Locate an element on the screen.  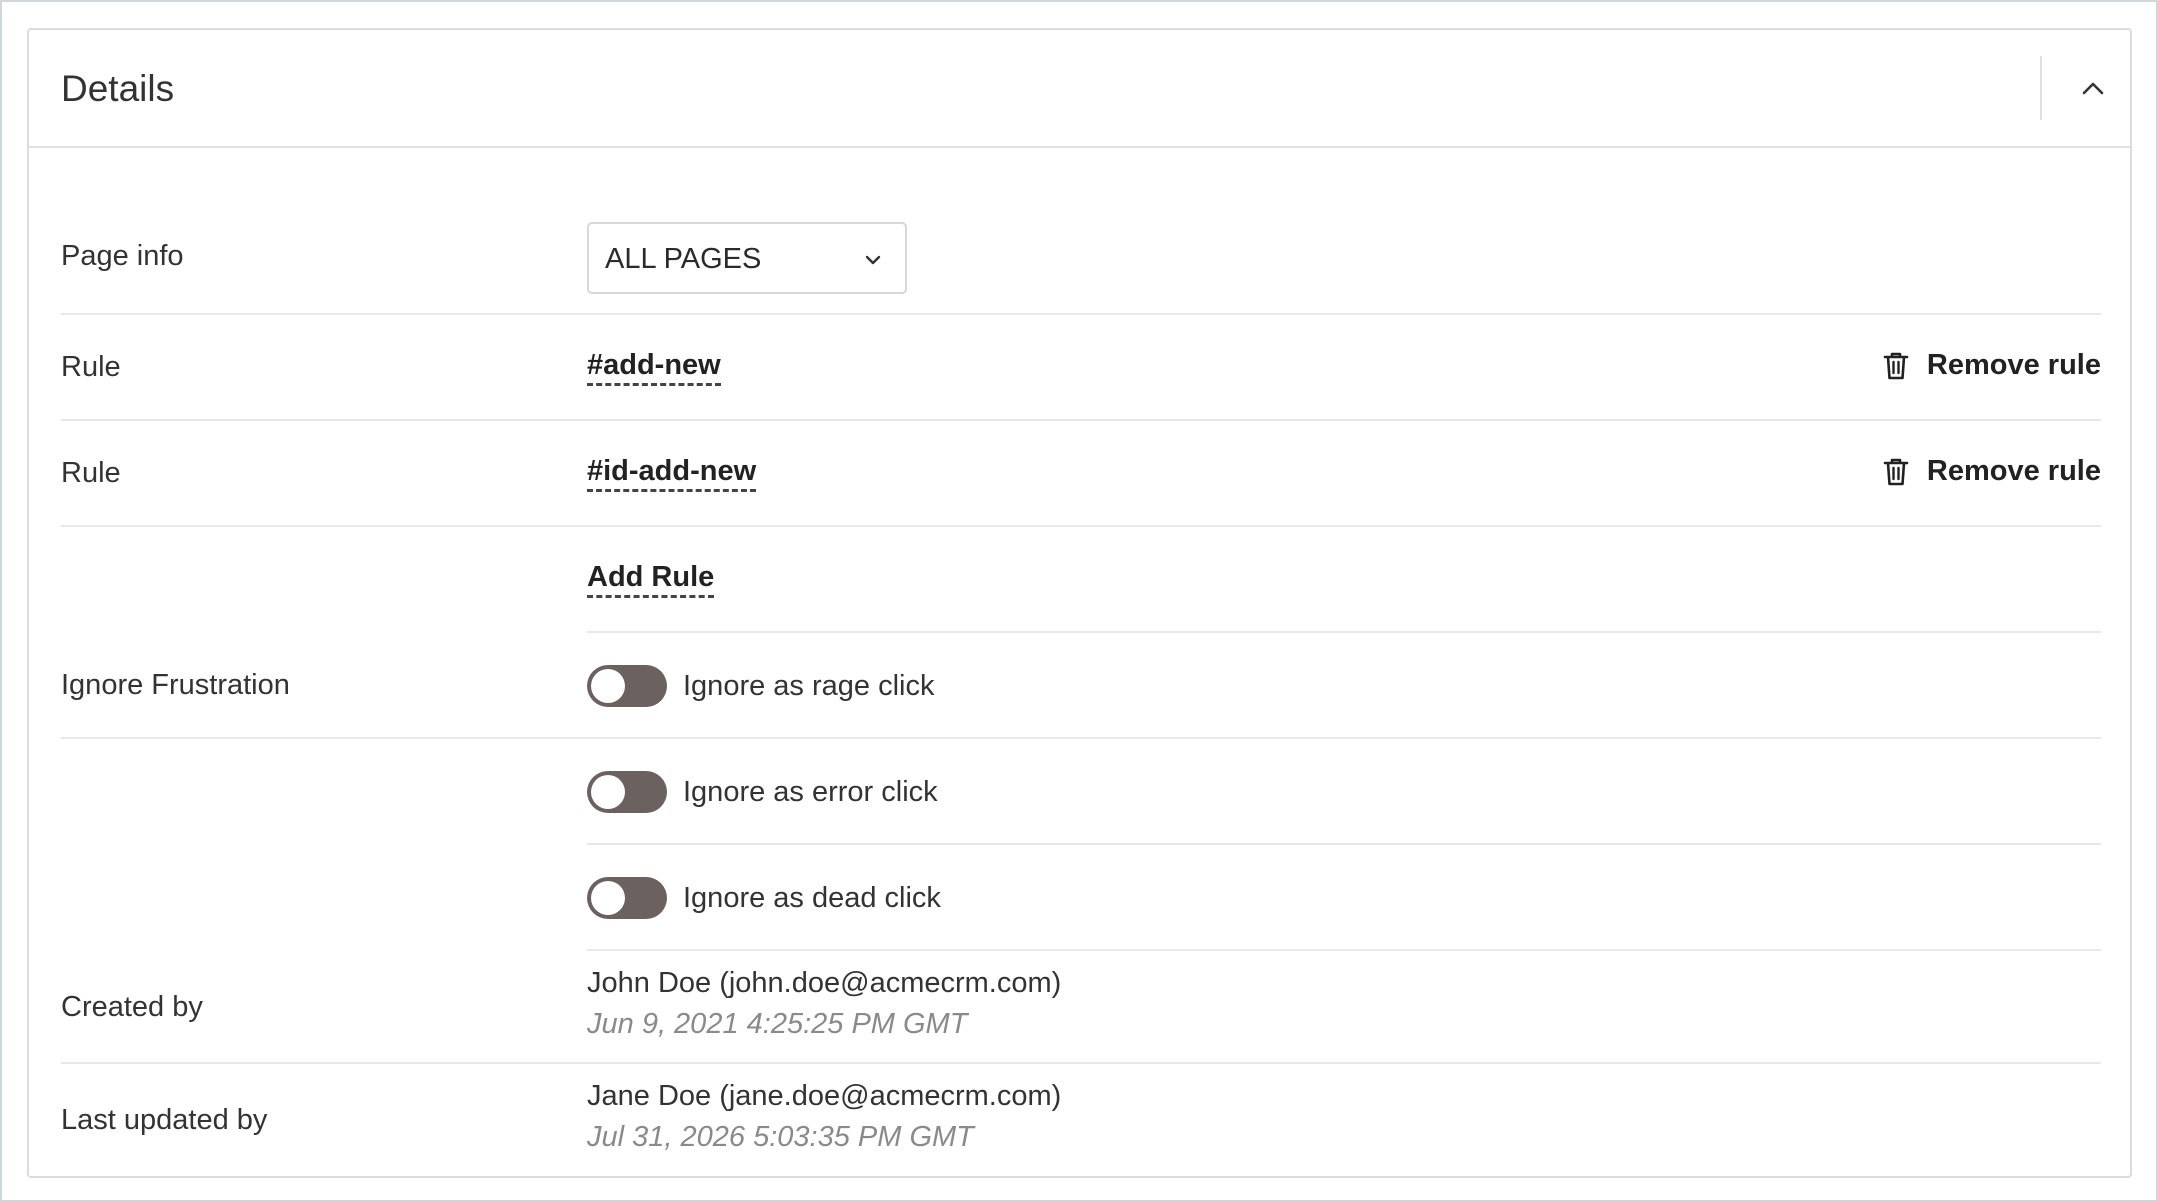
header-divider is located at coordinates (2041, 88).